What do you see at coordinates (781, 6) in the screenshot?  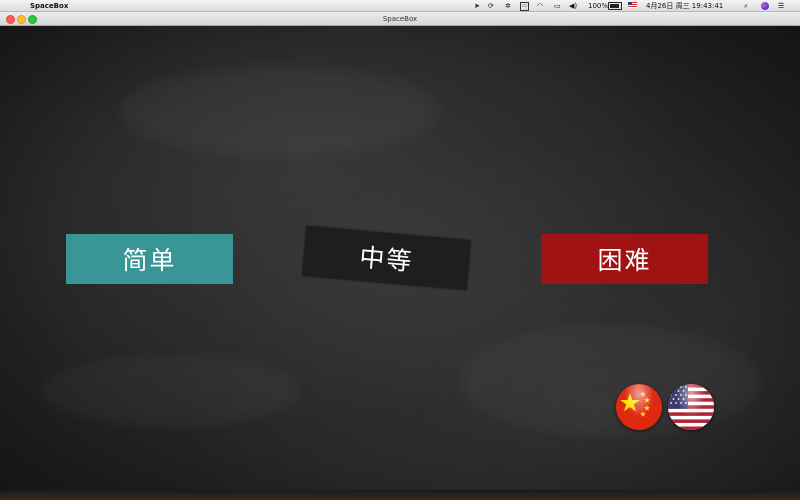 I see `list-icon: ☰` at bounding box center [781, 6].